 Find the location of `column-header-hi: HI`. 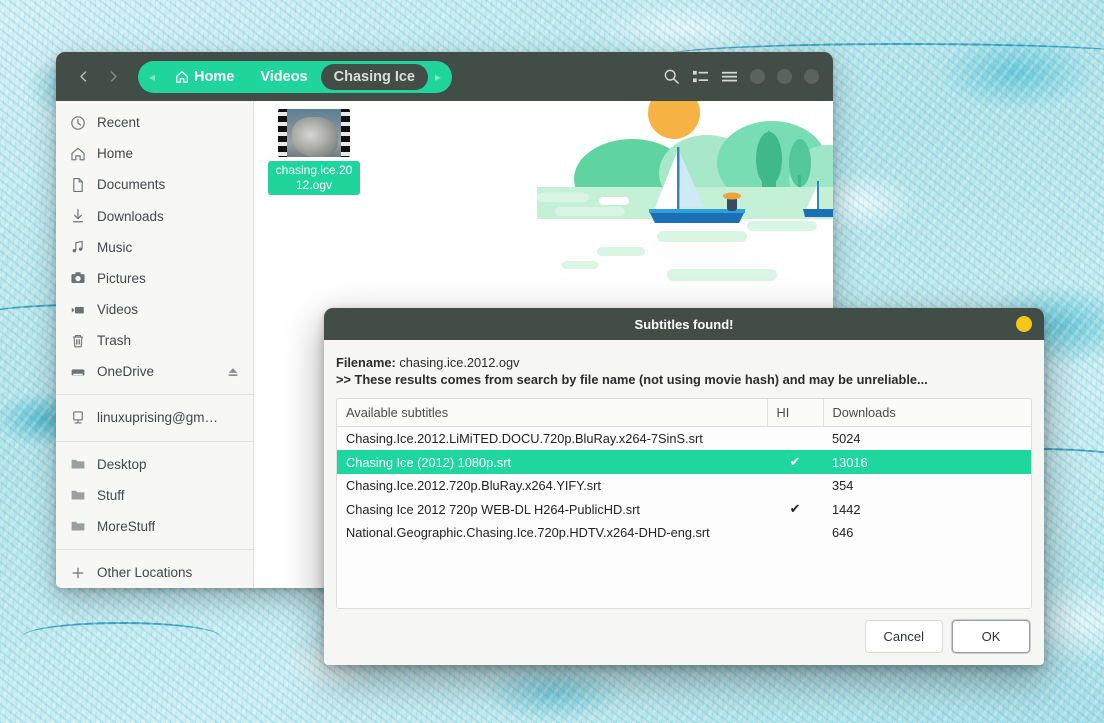

column-header-hi: HI is located at coordinates (794, 413).